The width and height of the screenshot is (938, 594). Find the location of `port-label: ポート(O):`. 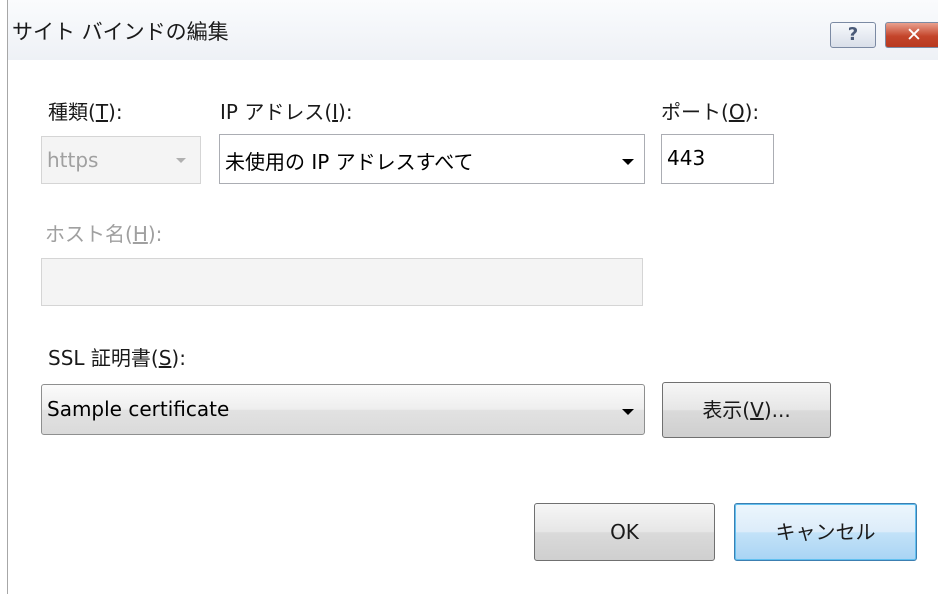

port-label: ポート(O): is located at coordinates (710, 112).